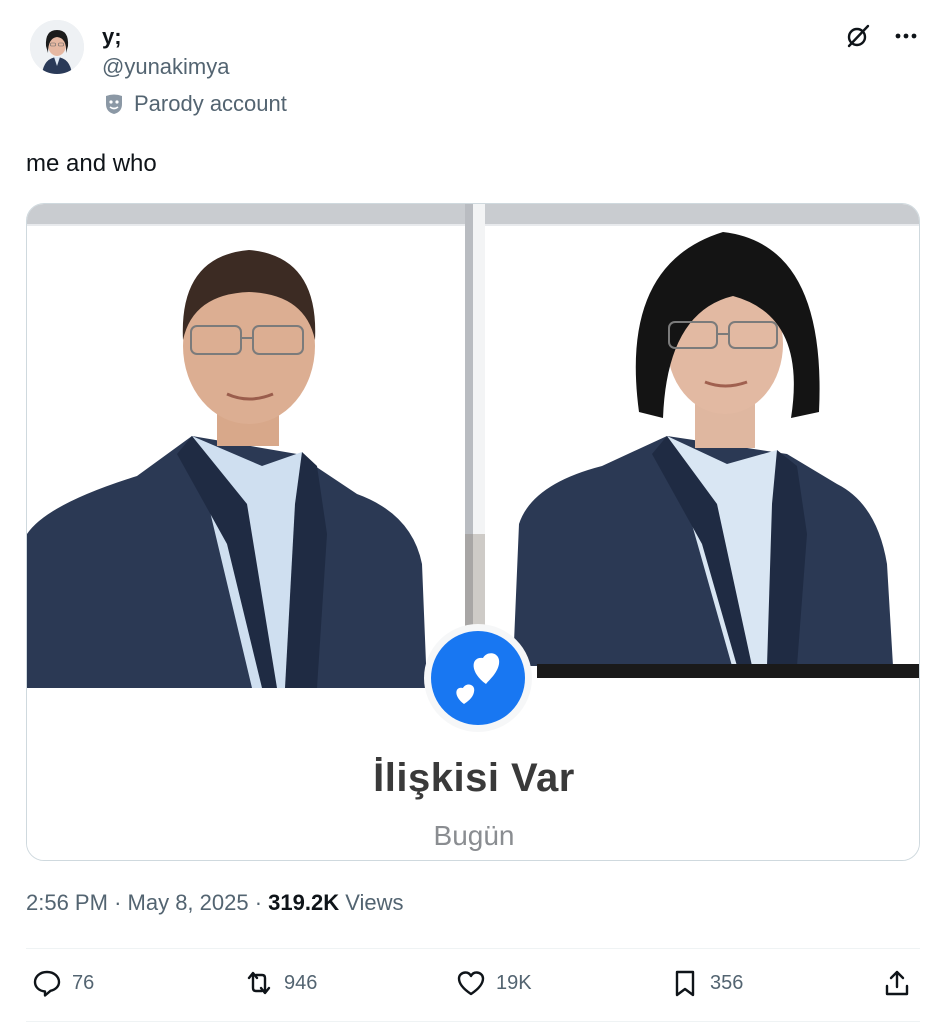 This screenshot has width=946, height=1024. Describe the element at coordinates (63, 983) in the screenshot. I see `reply-button: 76` at that location.